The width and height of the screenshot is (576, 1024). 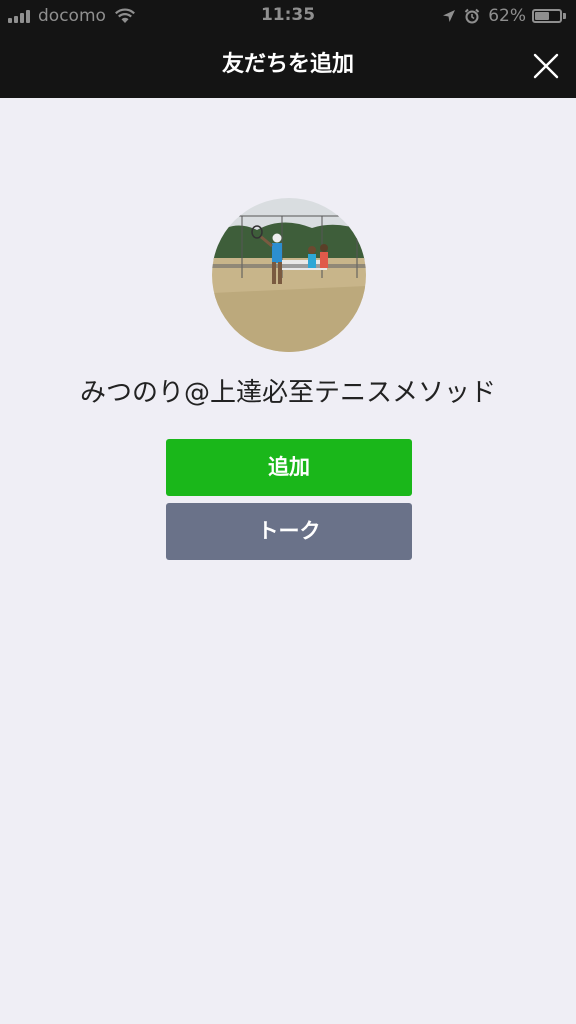 What do you see at coordinates (507, 16) in the screenshot?
I see `battery-percent: 62%` at bounding box center [507, 16].